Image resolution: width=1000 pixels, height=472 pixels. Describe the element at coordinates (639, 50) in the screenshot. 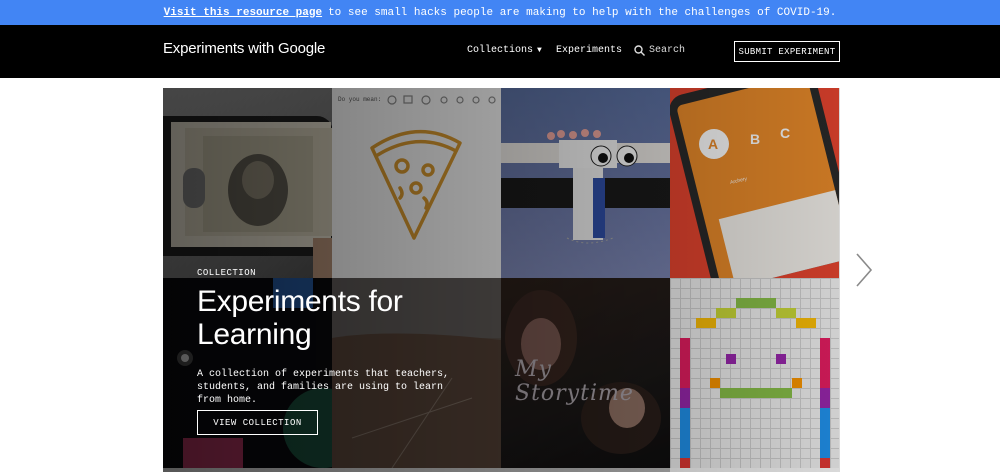

I see `search-icon` at that location.